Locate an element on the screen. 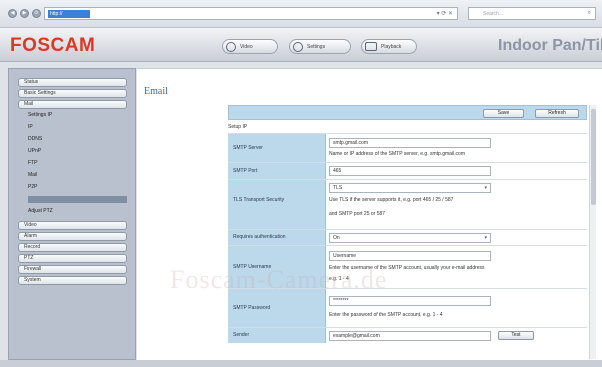  sidebar-subitem-active is located at coordinates (77, 199).